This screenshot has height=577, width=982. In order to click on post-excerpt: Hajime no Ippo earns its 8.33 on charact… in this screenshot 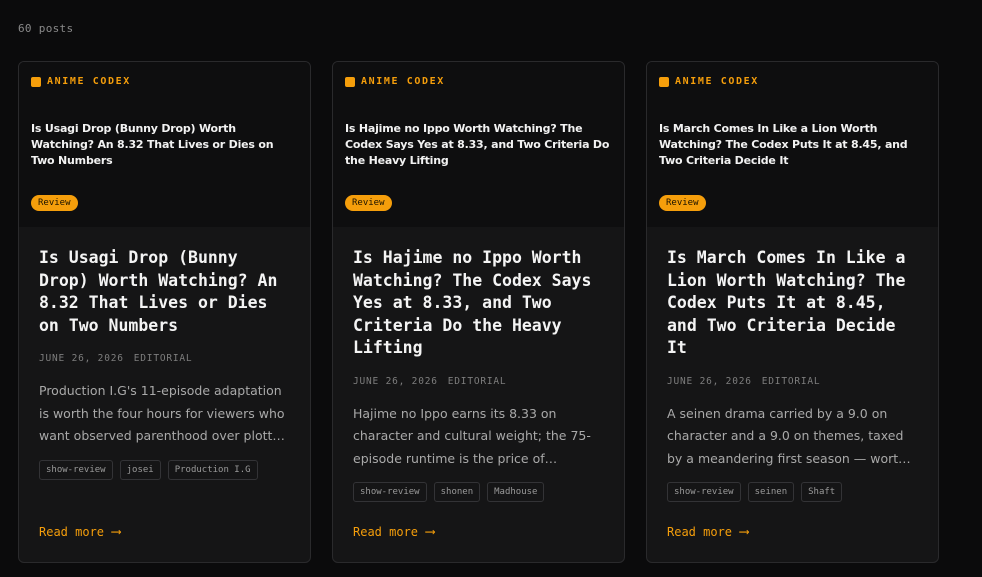, I will do `click(472, 435)`.